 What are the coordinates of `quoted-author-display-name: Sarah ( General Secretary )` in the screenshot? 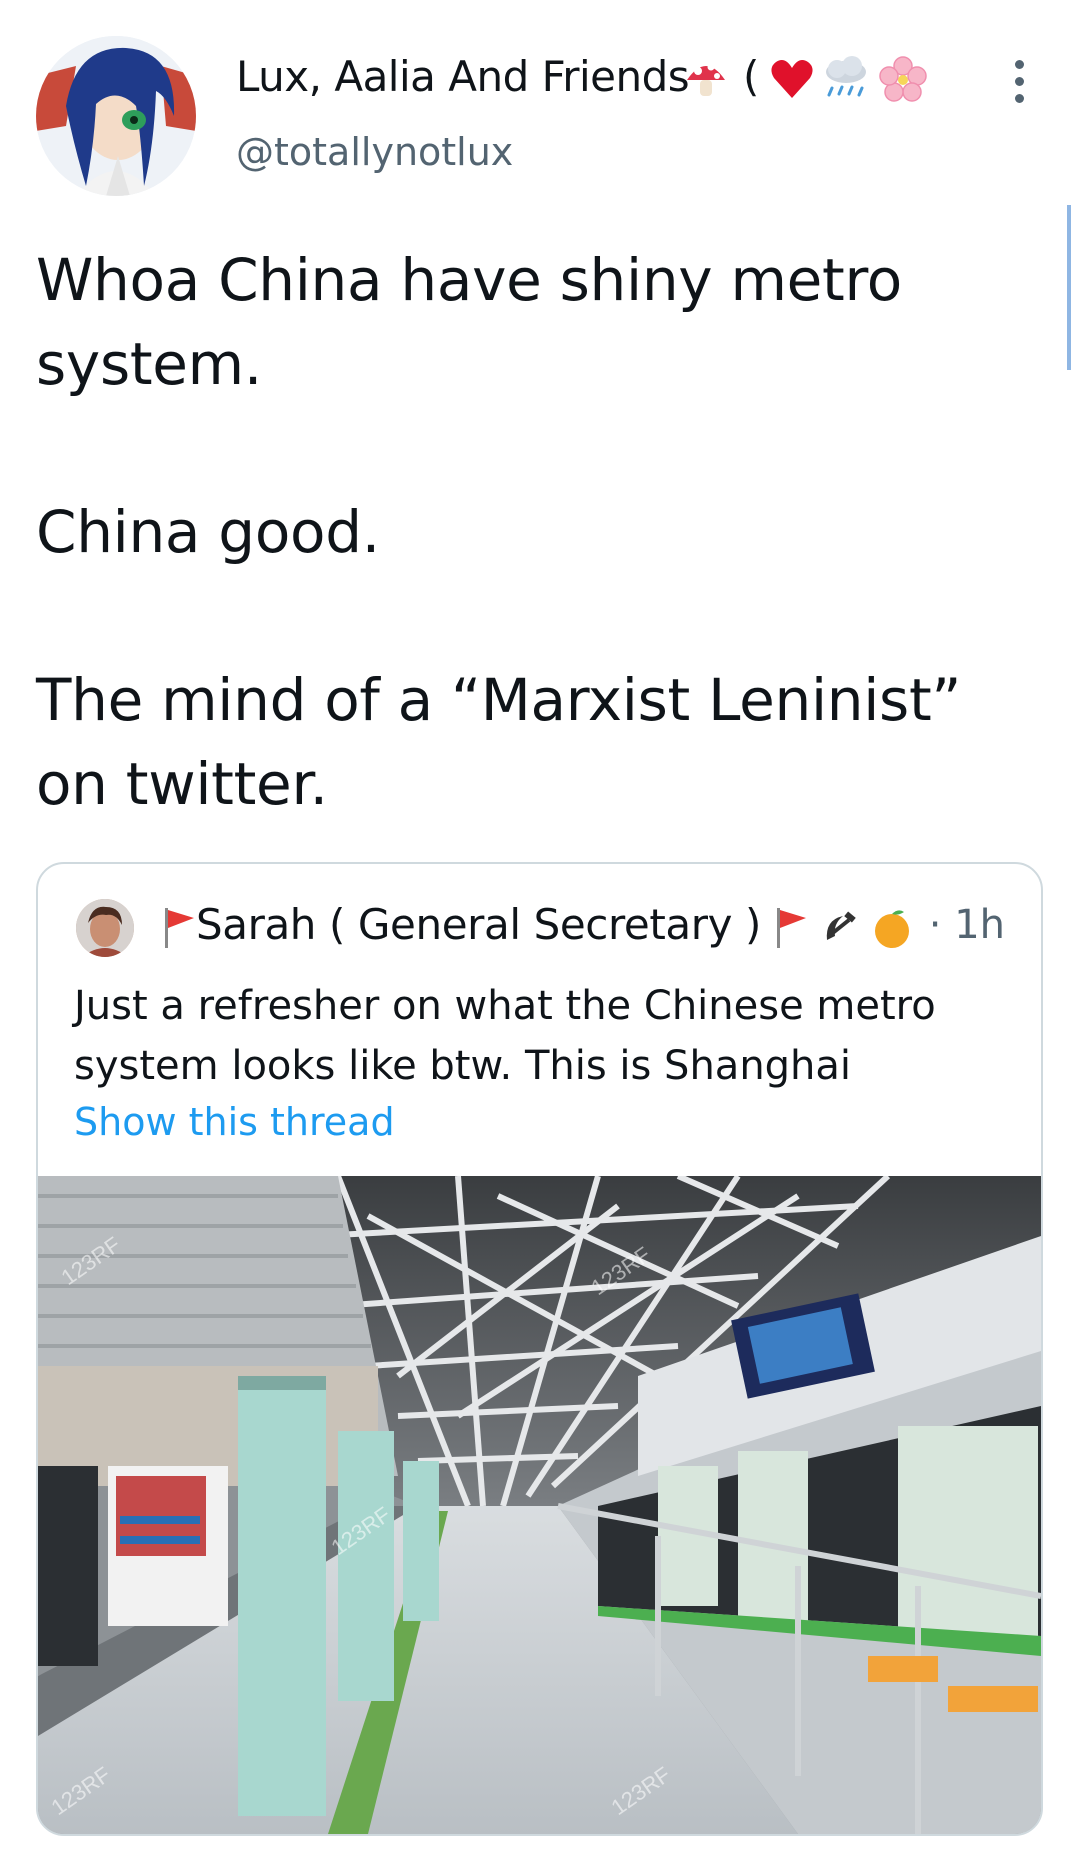 It's located at (538, 925).